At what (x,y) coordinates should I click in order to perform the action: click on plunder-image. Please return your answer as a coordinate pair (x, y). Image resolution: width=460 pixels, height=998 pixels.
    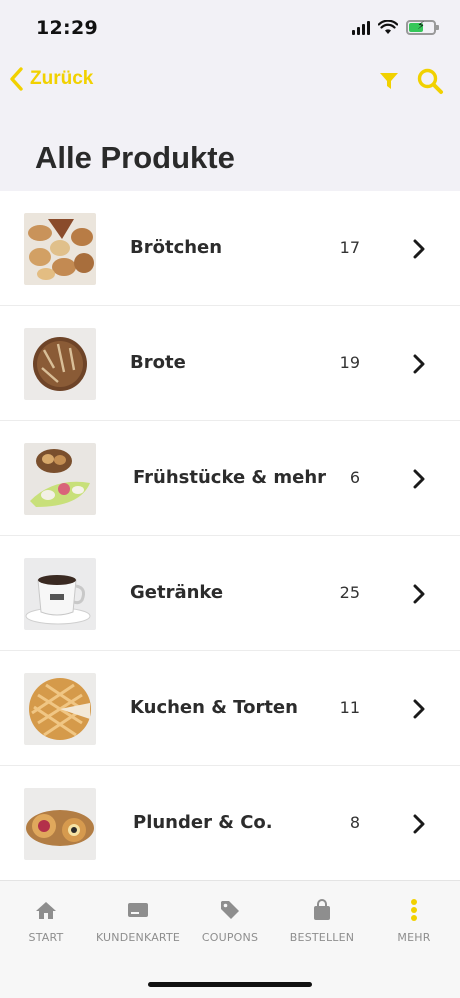
    Looking at the image, I should click on (60, 824).